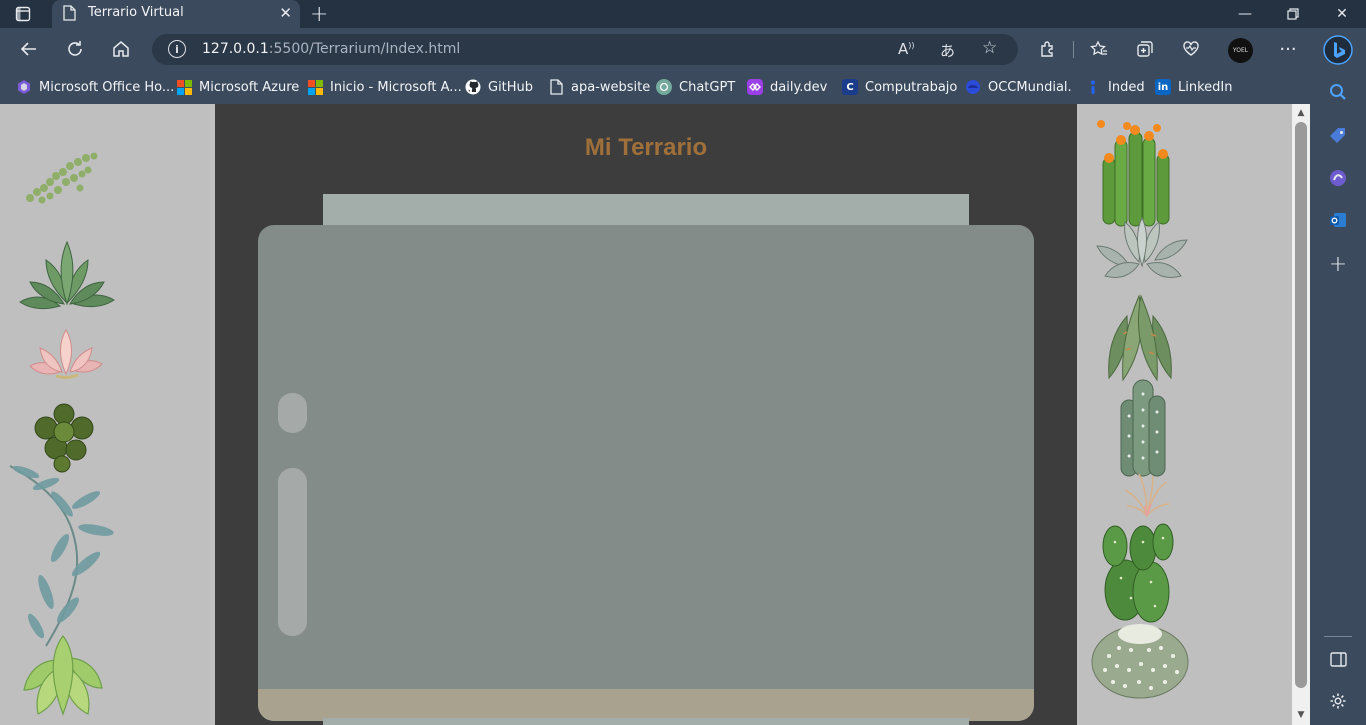  What do you see at coordinates (1140, 660) in the screenshot?
I see `plant-white-globe-cactus` at bounding box center [1140, 660].